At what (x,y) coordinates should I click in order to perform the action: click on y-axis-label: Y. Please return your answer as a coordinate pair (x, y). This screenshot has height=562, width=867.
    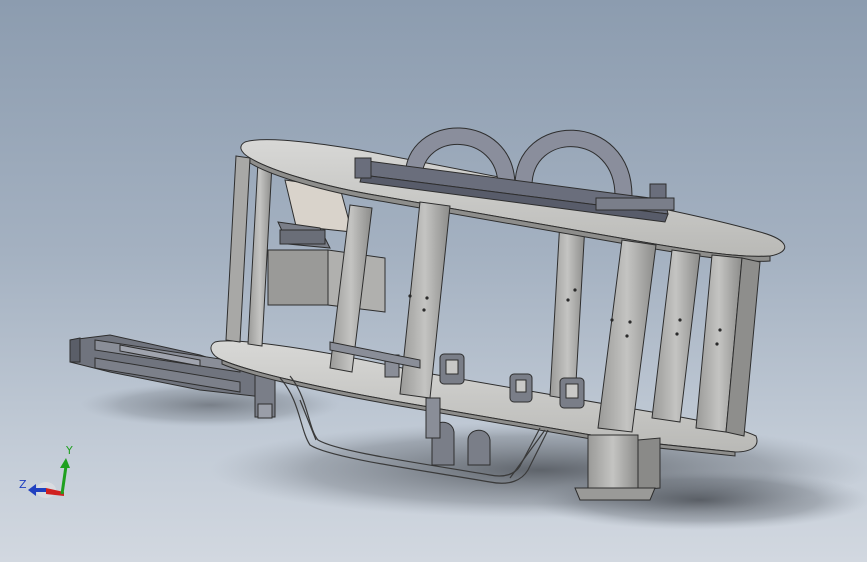
    Looking at the image, I should click on (69, 450).